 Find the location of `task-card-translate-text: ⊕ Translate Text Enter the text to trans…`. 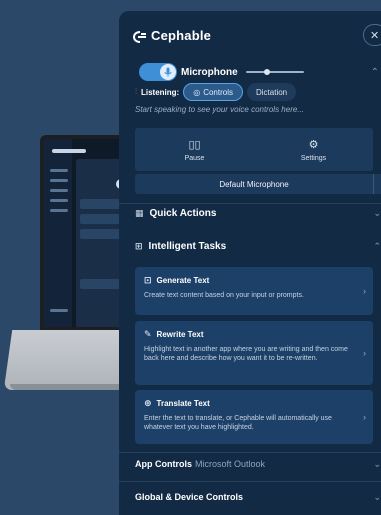

task-card-translate-text: ⊕ Translate Text Enter the text to trans… is located at coordinates (254, 417).